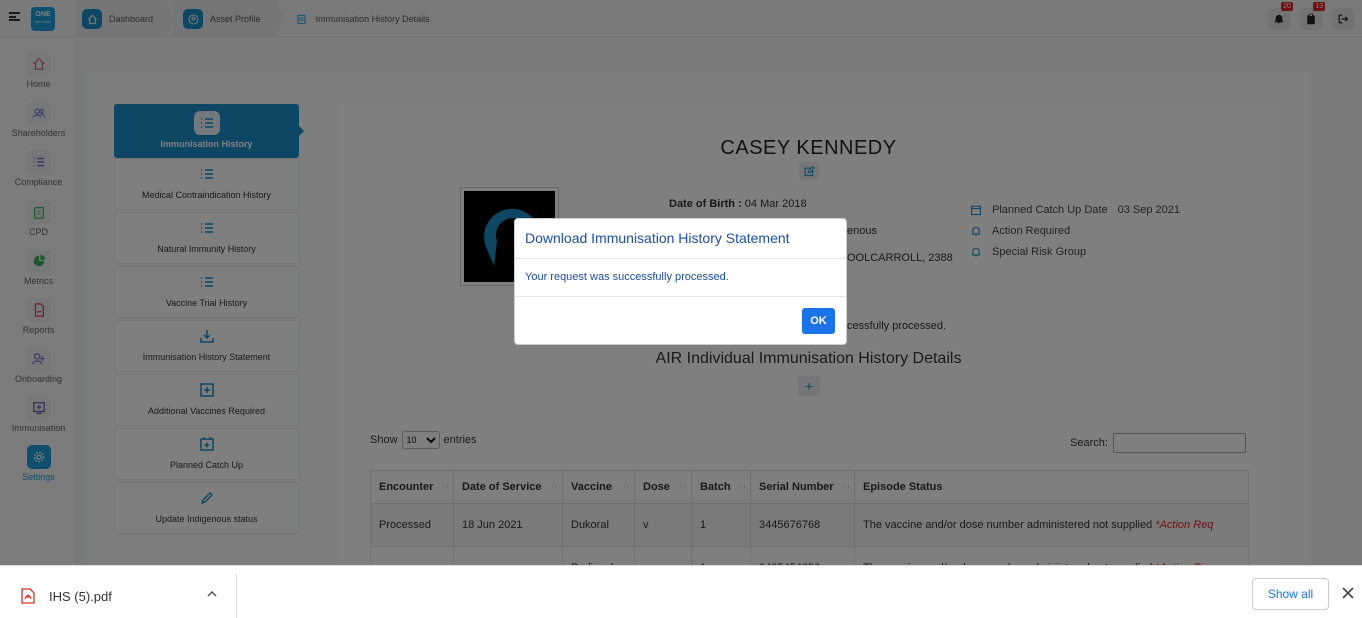 Image resolution: width=1362 pixels, height=618 pixels. I want to click on download-item: IHS (5).pdf, so click(118, 596).